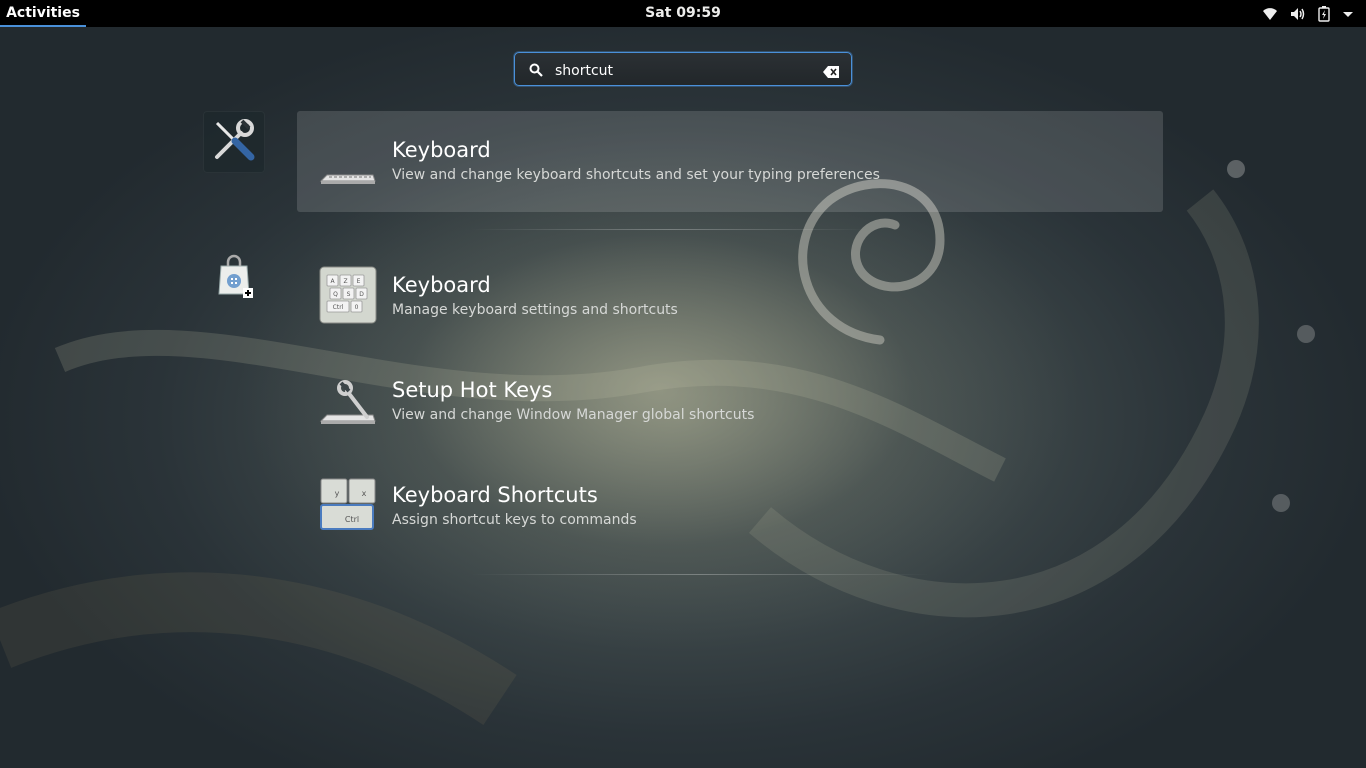 Image resolution: width=1366 pixels, height=768 pixels. Describe the element at coordinates (535, 310) in the screenshot. I see `result-description: Manage keyboard settings and shortcuts` at that location.